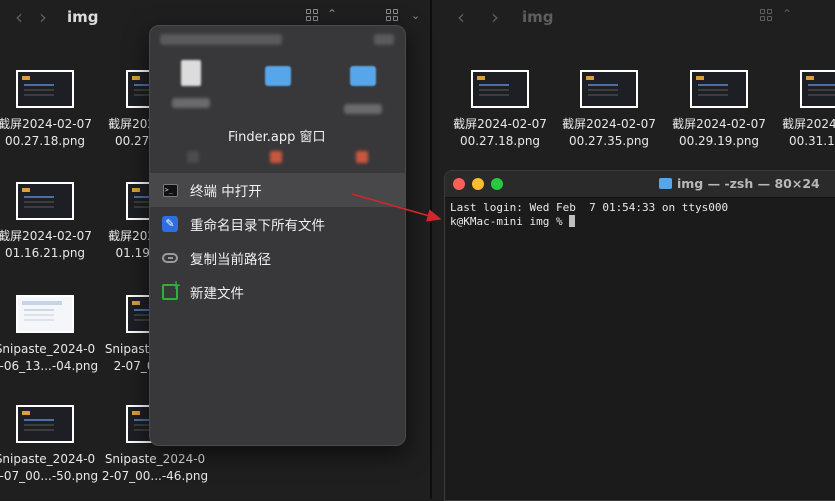 The width and height of the screenshot is (835, 501). What do you see at coordinates (415, 15) in the screenshot?
I see `chevron-down-icon: ⌄` at bounding box center [415, 15].